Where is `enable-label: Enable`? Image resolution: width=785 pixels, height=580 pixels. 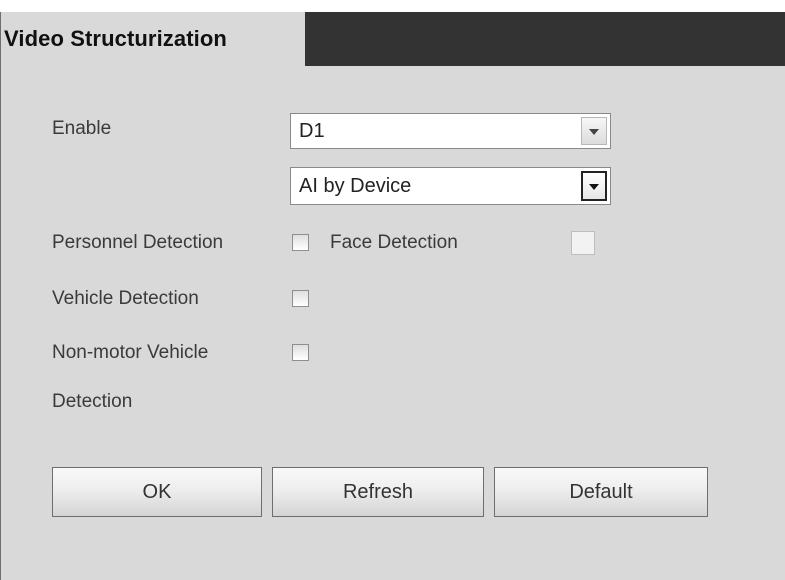 enable-label: Enable is located at coordinates (82, 128).